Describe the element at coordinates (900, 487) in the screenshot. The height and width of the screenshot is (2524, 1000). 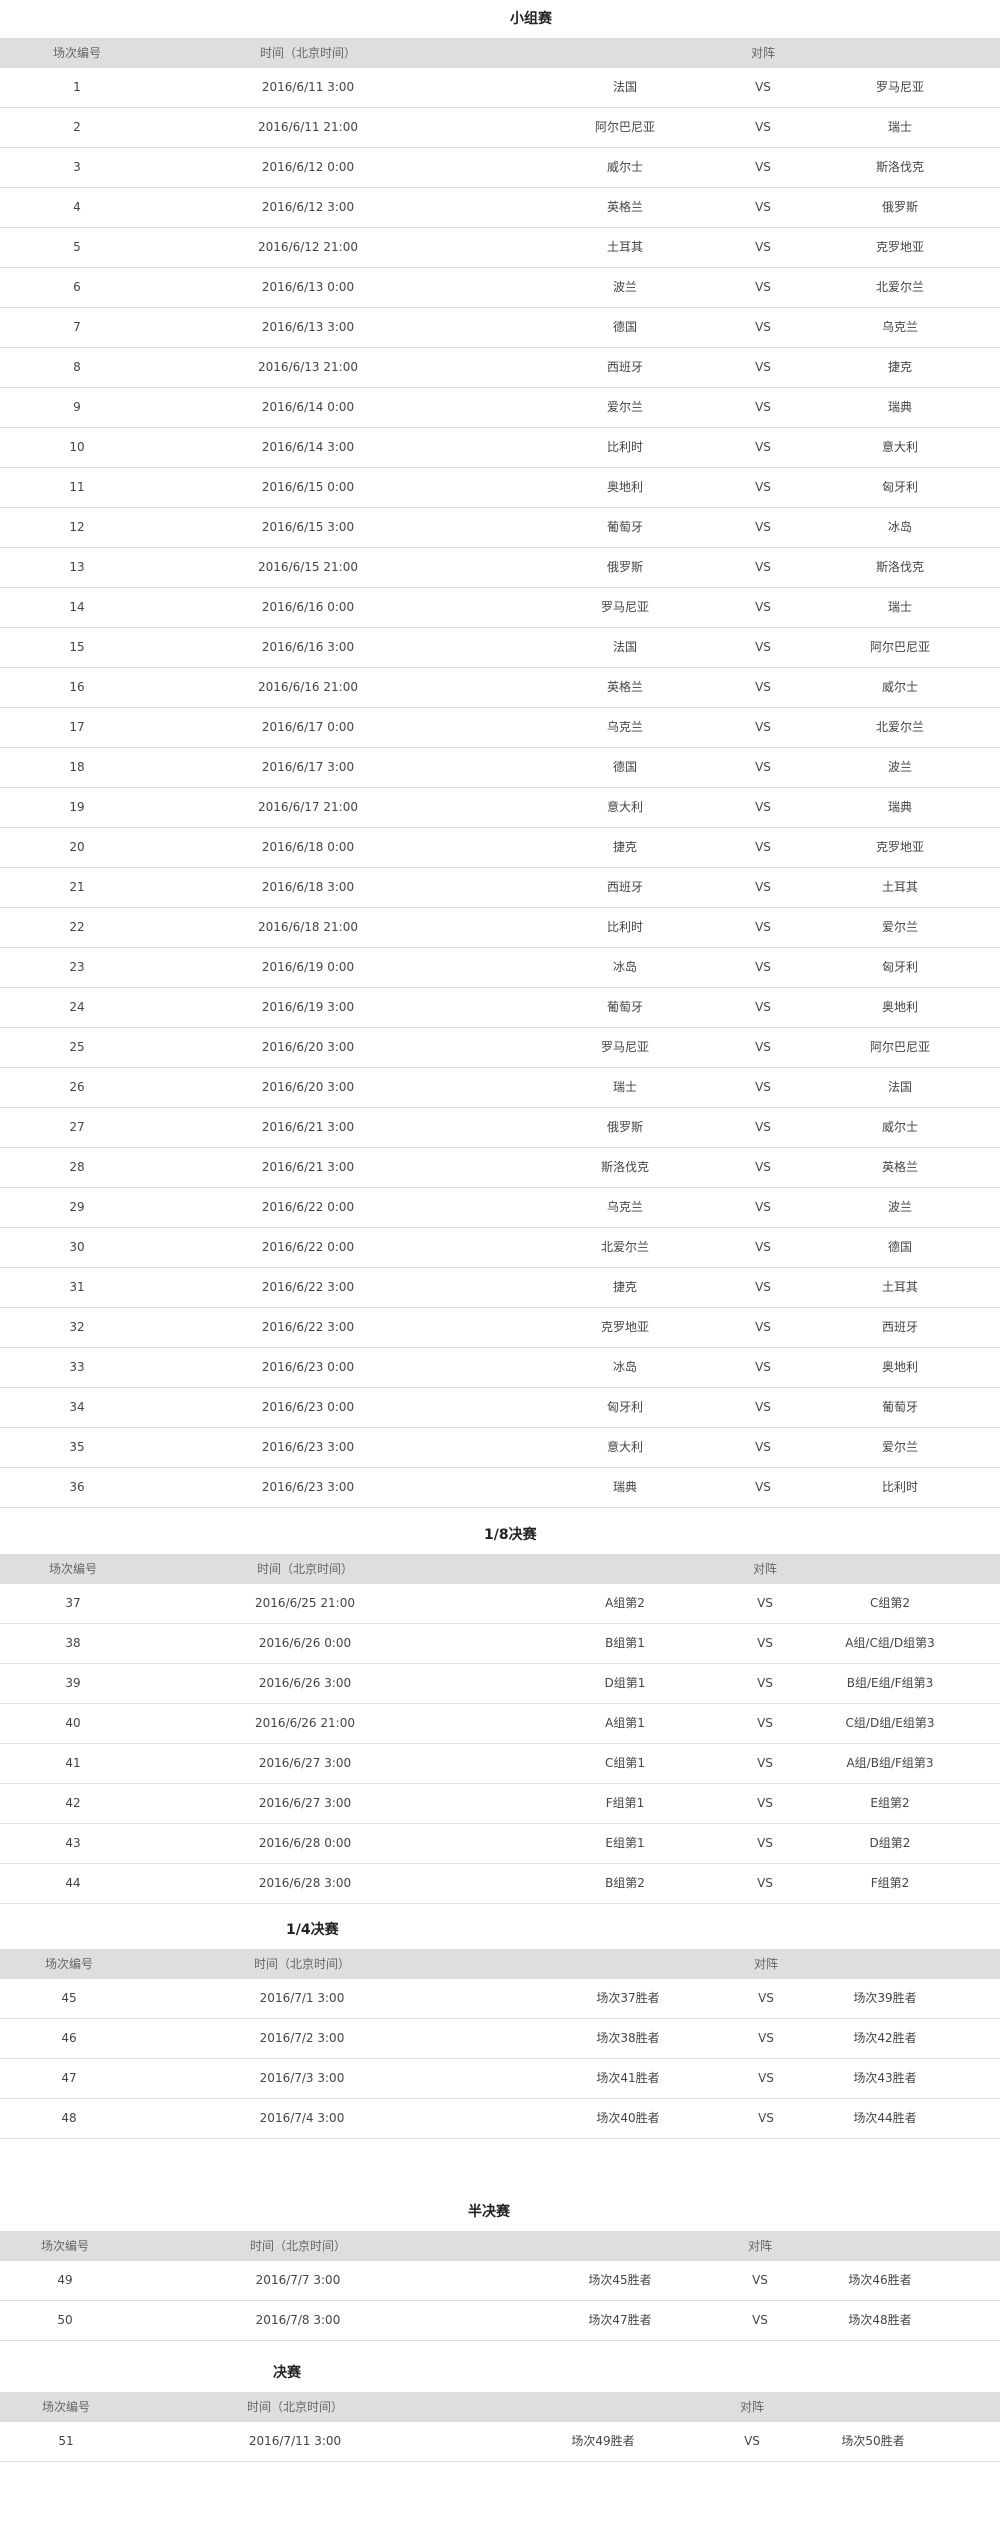
I see `away-team: 匈牙利` at that location.